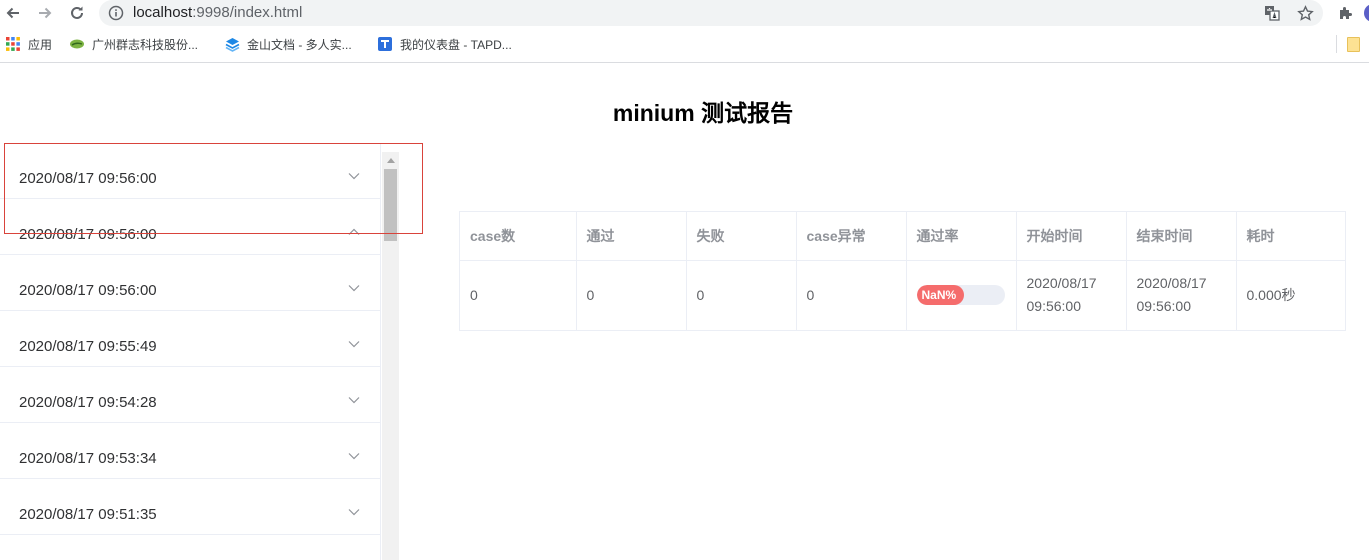  I want to click on info-icon, so click(116, 13).